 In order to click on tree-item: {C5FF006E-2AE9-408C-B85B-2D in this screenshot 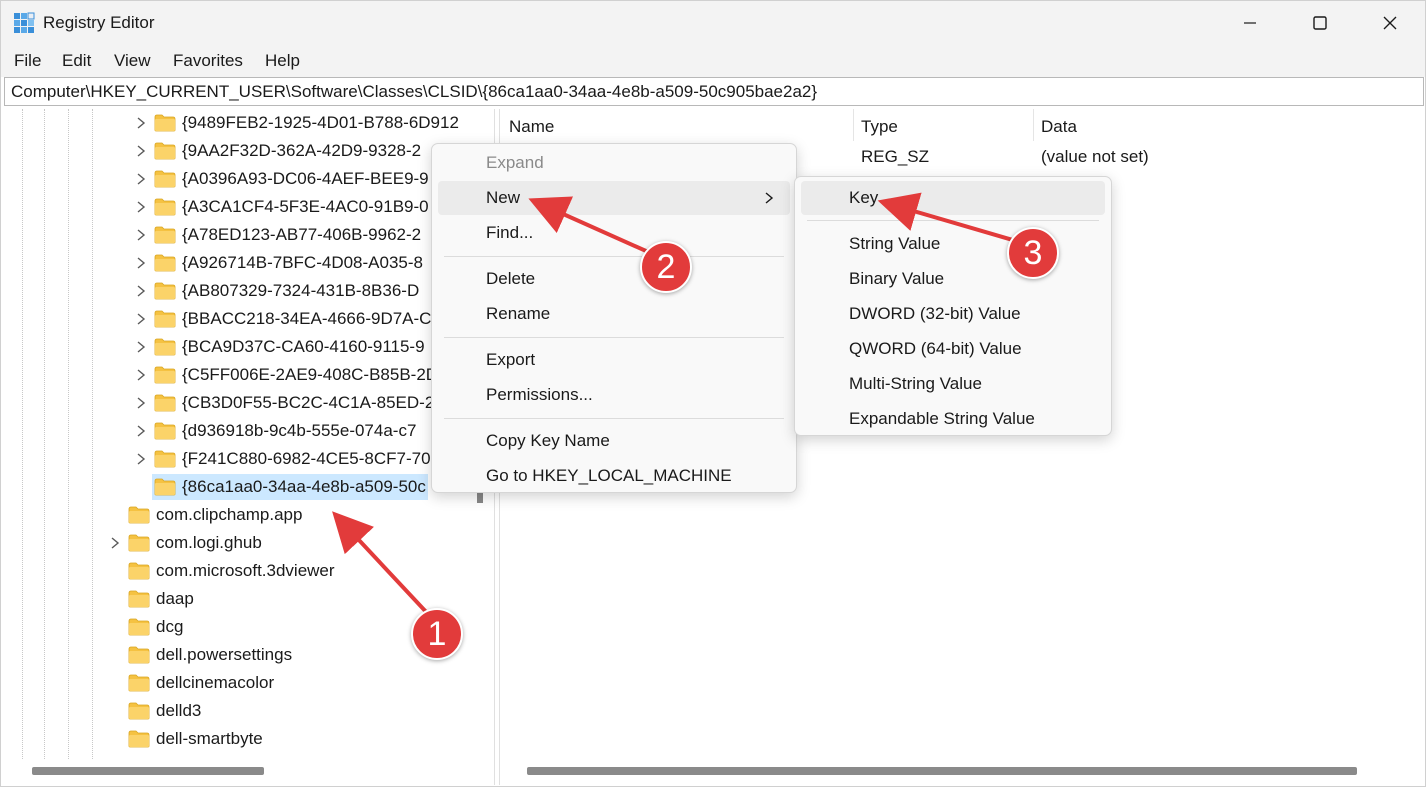, I will do `click(285, 375)`.